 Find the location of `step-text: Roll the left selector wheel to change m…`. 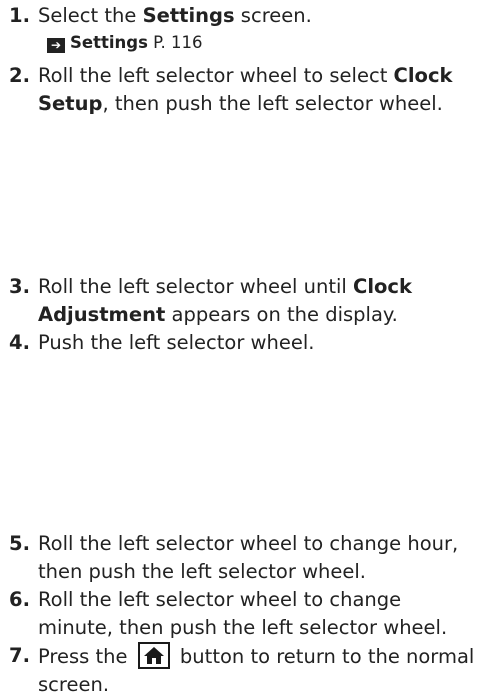

step-text: Roll the left selector wheel to change m… is located at coordinates (243, 613).